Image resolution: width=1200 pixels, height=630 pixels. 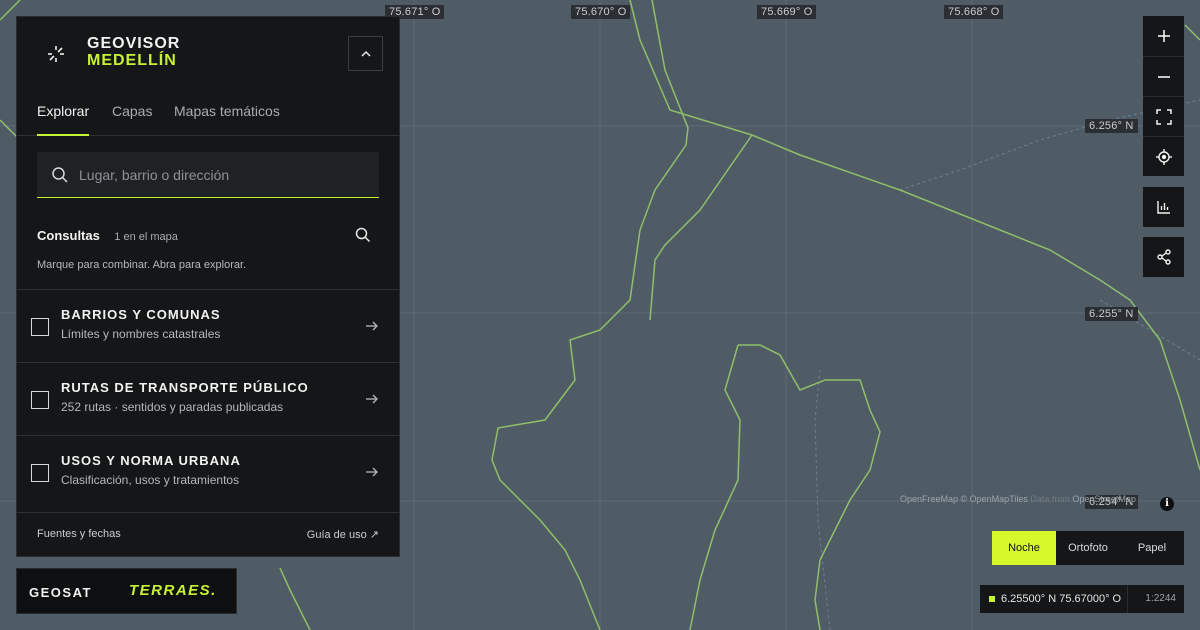 I want to click on status-dot, so click(x=992, y=599).